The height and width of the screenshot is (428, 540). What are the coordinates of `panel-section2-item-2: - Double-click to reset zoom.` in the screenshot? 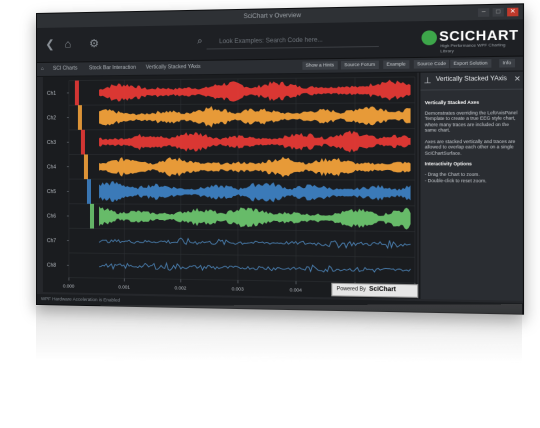 It's located at (455, 180).